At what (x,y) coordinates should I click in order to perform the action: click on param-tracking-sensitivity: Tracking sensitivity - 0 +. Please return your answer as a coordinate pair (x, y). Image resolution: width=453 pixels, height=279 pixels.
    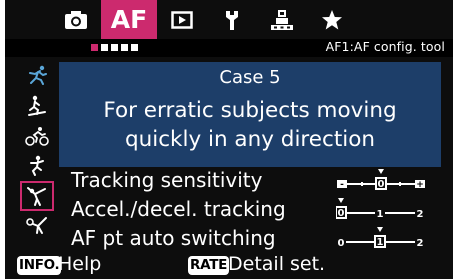
    Looking at the image, I should click on (256, 182).